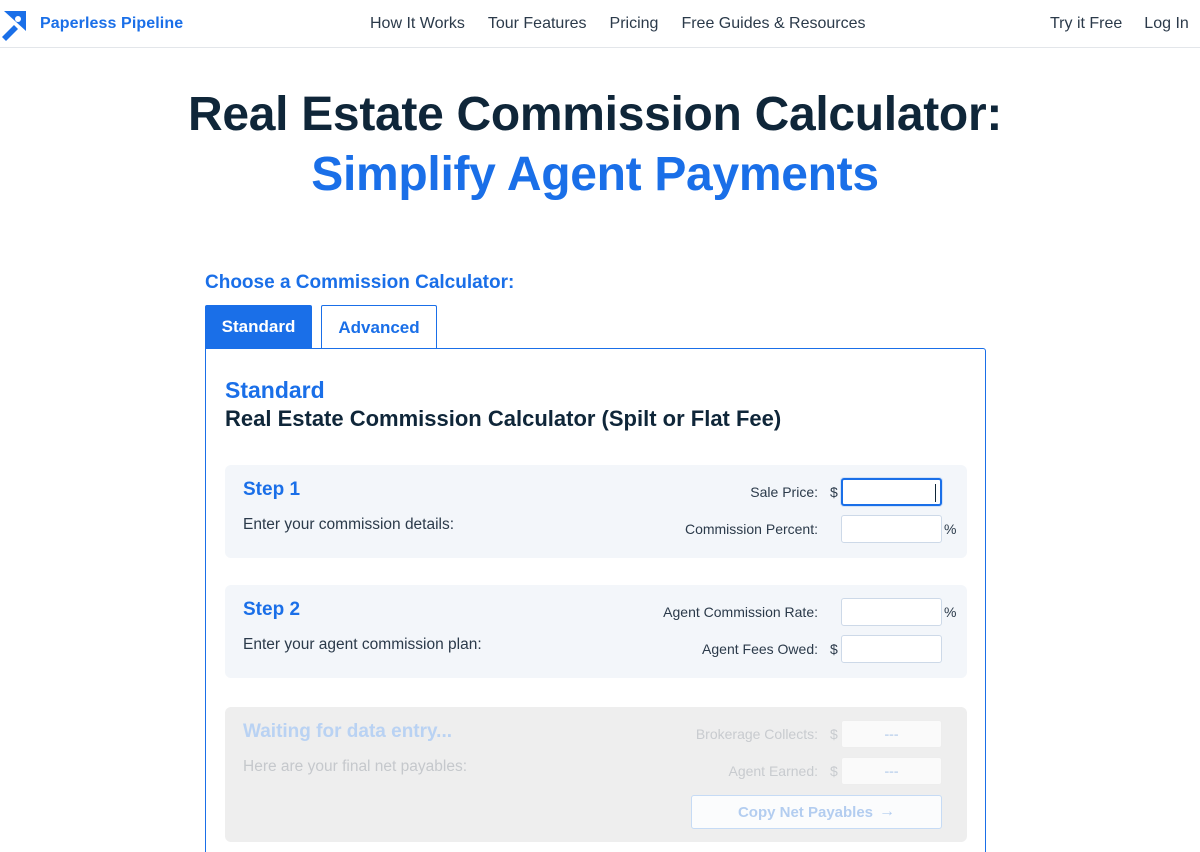 The image size is (1200, 852). What do you see at coordinates (950, 529) in the screenshot?
I see `commission-percent-suffix: %` at bounding box center [950, 529].